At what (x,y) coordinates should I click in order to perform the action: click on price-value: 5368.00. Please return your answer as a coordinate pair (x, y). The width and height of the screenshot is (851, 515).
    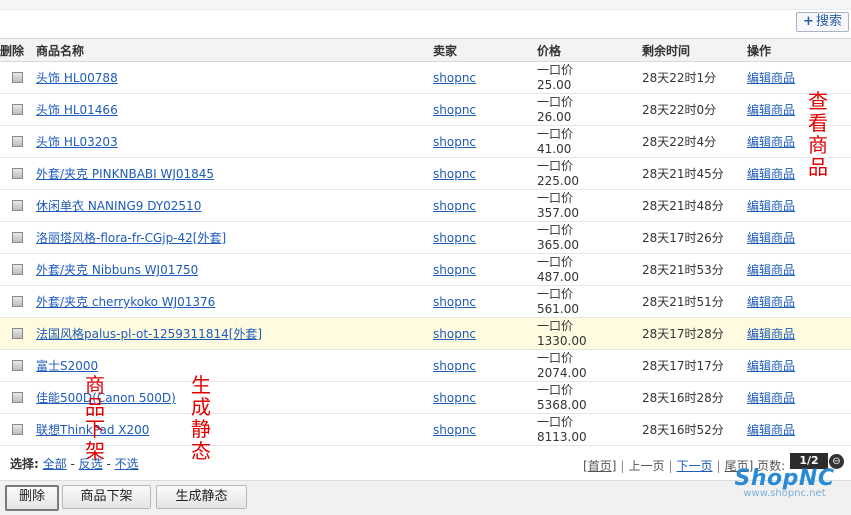
    Looking at the image, I should click on (562, 405).